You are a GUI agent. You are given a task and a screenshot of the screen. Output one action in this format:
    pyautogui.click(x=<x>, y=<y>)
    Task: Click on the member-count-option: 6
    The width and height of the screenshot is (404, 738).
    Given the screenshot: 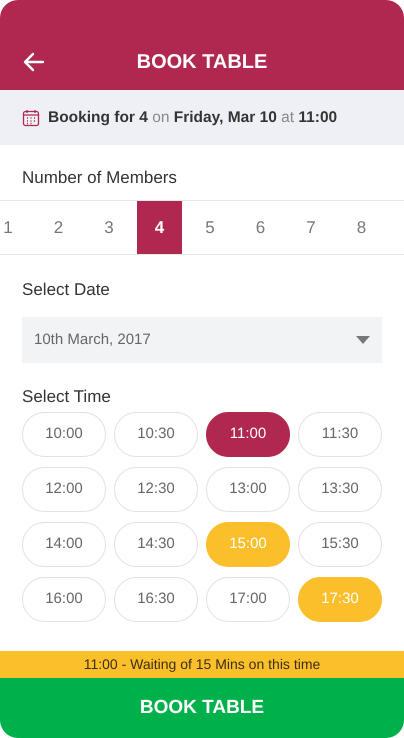 What is the action you would take?
    pyautogui.click(x=260, y=227)
    